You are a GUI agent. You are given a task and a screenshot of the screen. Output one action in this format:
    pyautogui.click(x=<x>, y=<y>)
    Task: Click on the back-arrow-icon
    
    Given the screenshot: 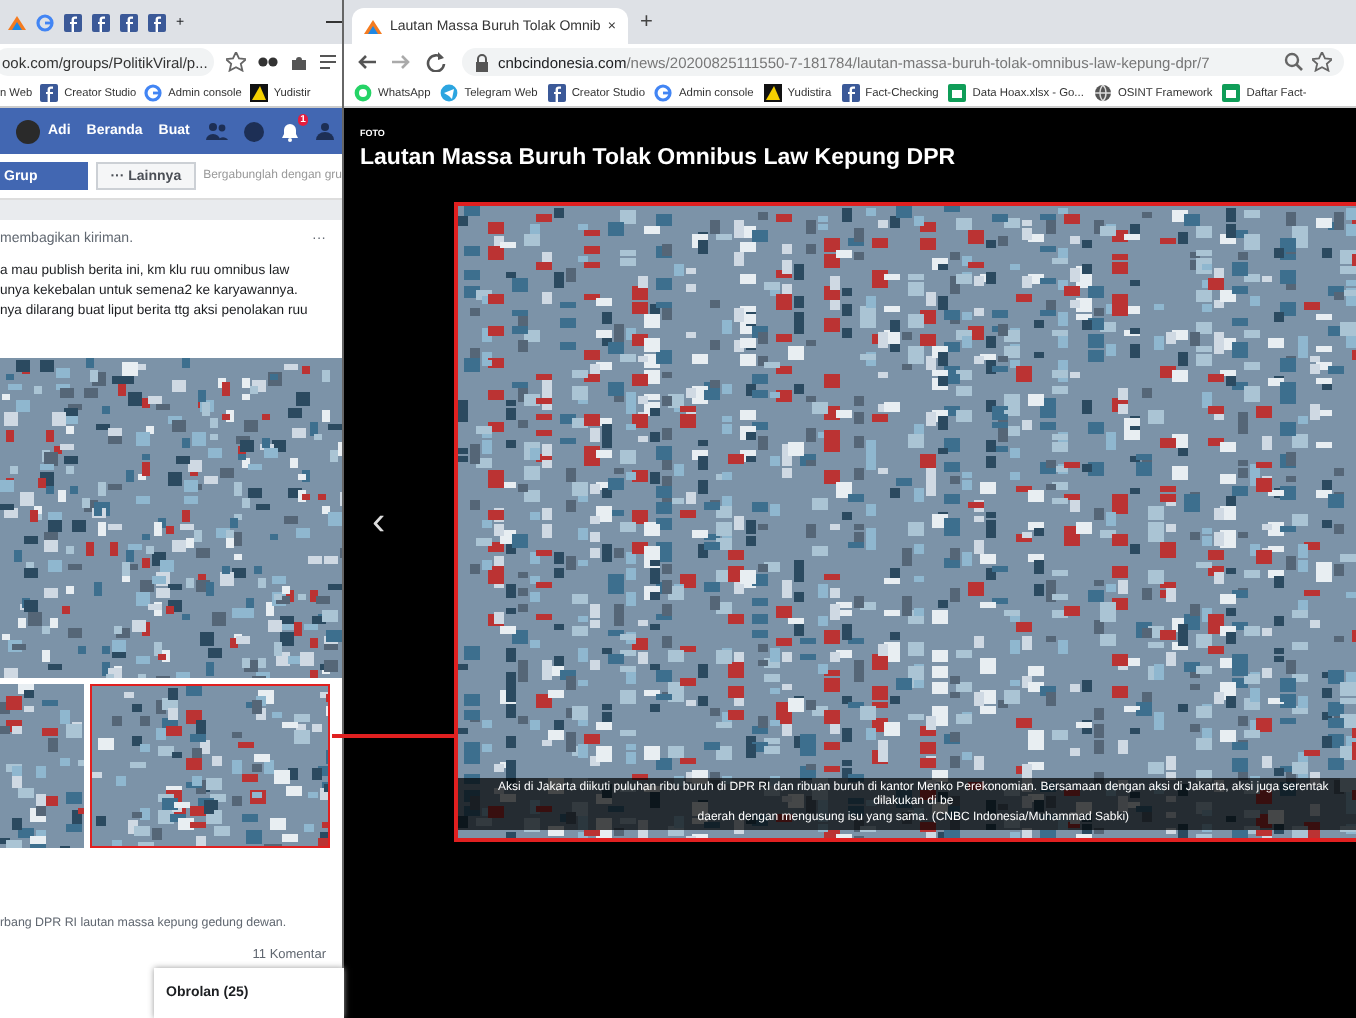 What is the action you would take?
    pyautogui.click(x=366, y=62)
    